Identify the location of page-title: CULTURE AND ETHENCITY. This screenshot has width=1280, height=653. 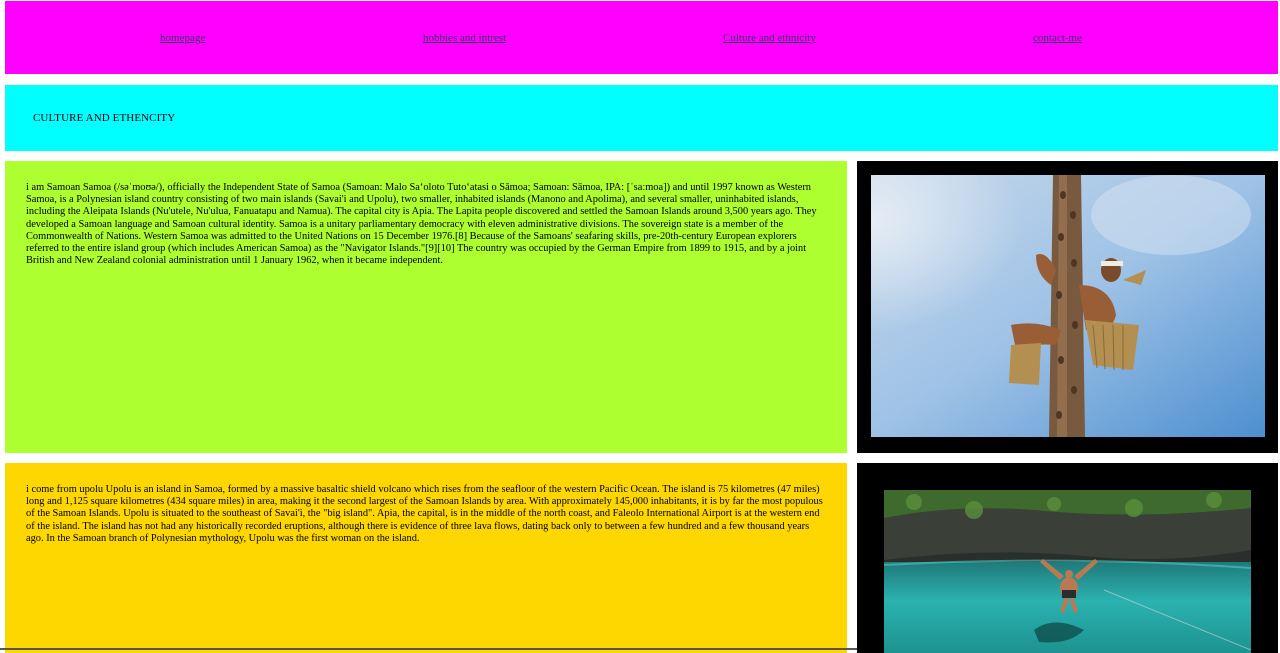
(104, 118).